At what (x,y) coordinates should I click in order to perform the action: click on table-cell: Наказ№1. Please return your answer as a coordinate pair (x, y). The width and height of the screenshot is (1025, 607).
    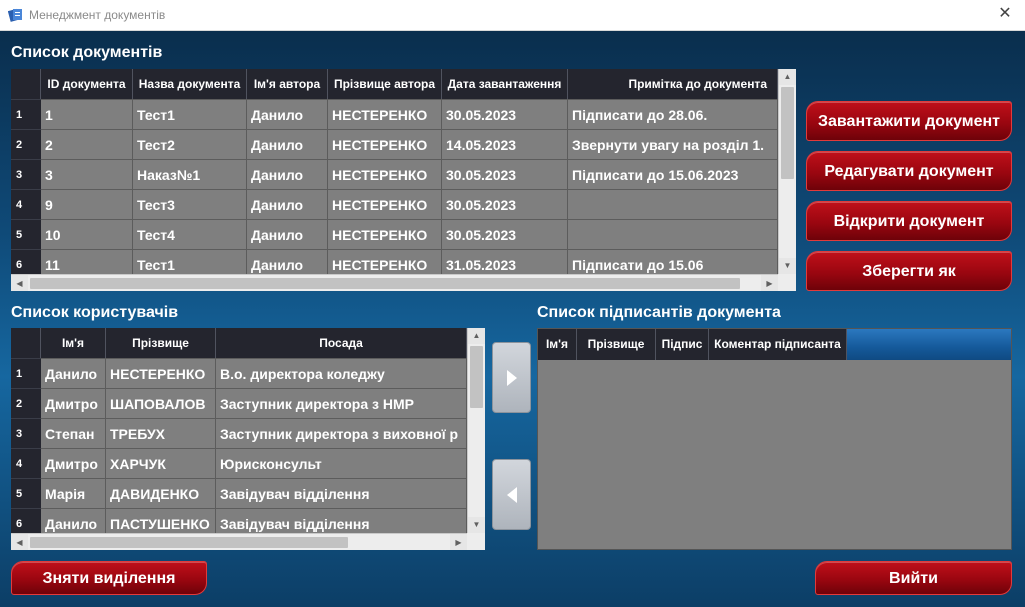
    Looking at the image, I should click on (190, 174).